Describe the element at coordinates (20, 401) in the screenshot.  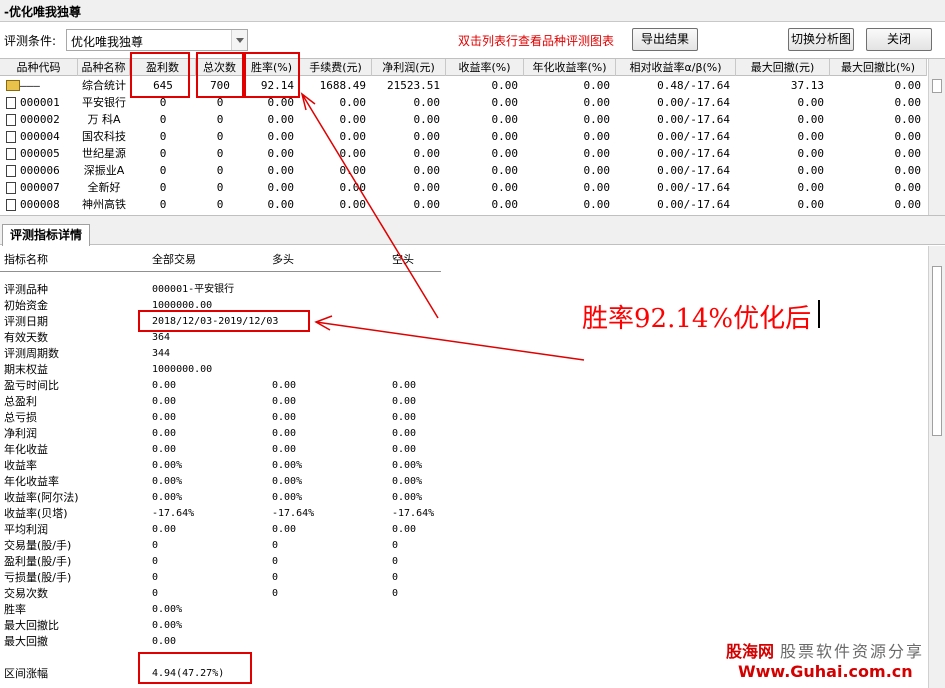
I see `detail-row-label: 总盈利` at that location.